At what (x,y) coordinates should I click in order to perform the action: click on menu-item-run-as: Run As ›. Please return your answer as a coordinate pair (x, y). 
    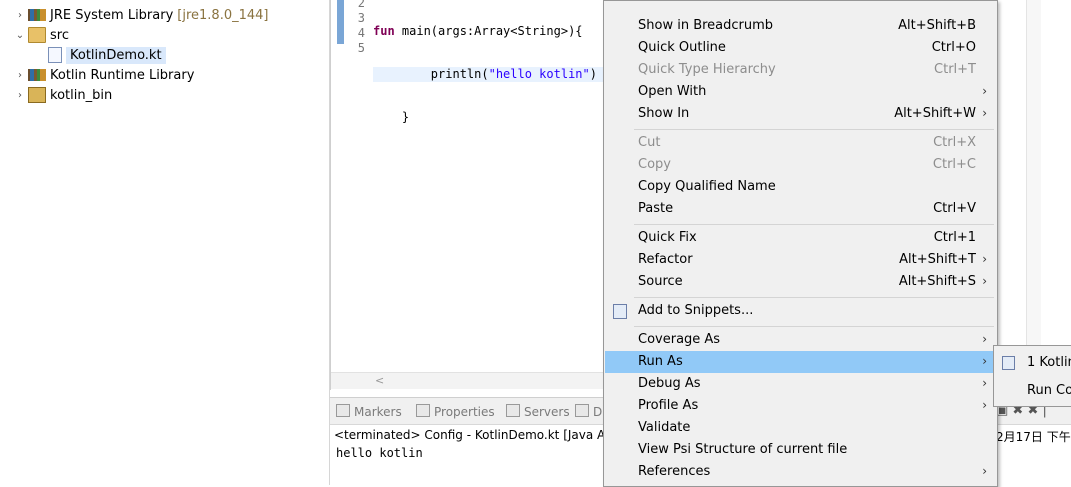
    Looking at the image, I should click on (799, 362).